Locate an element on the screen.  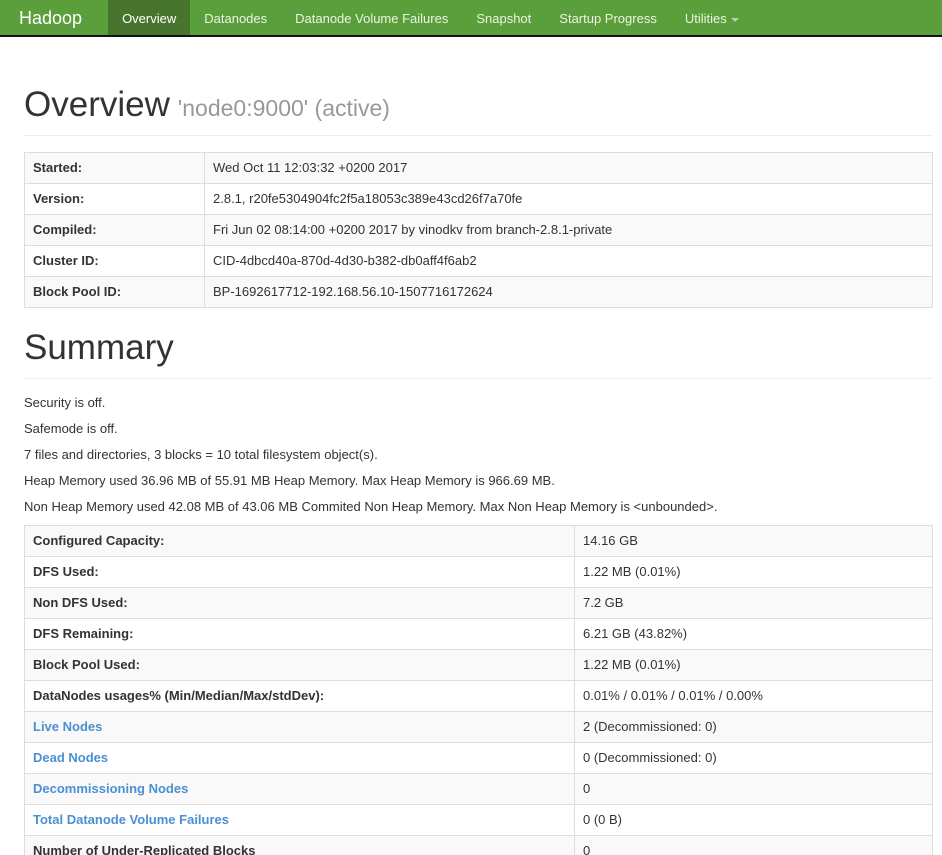
table-row: Number of Under-Replicated Blocks 0 is located at coordinates (478, 845).